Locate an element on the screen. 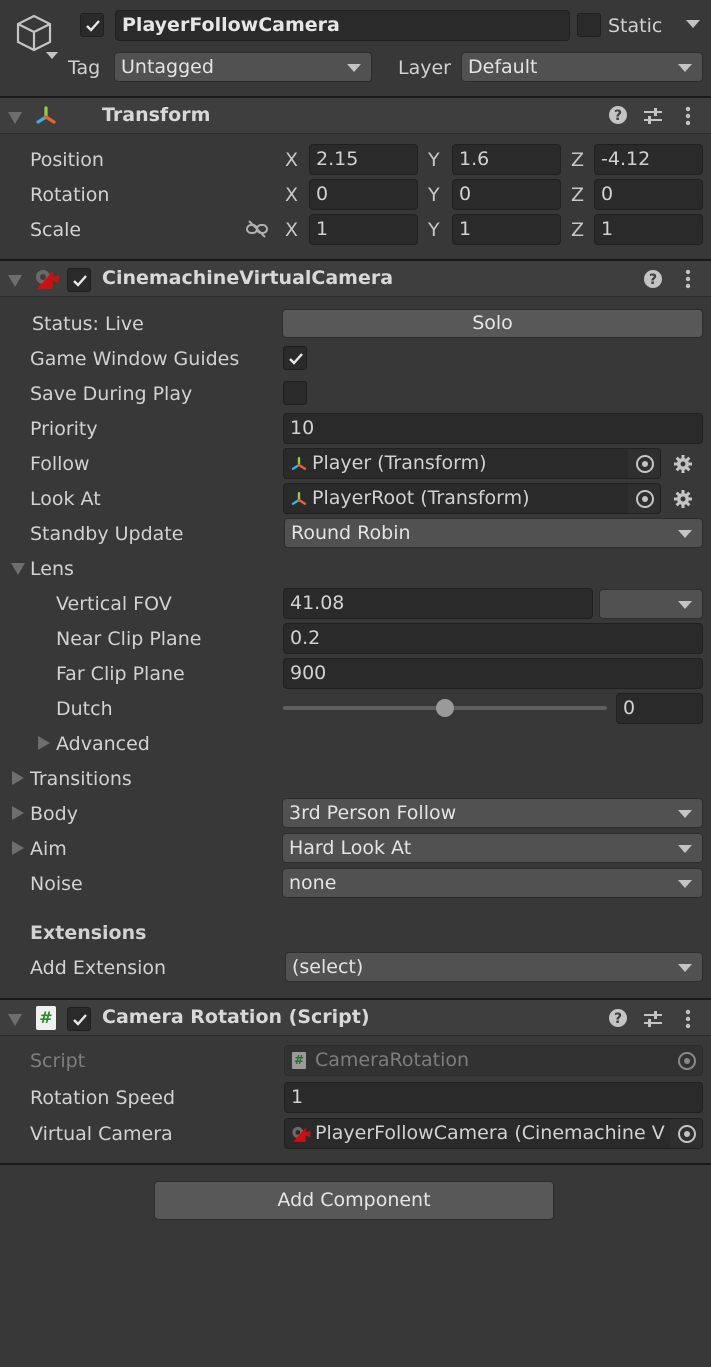  extensions-heading: Extensions is located at coordinates (88, 933).